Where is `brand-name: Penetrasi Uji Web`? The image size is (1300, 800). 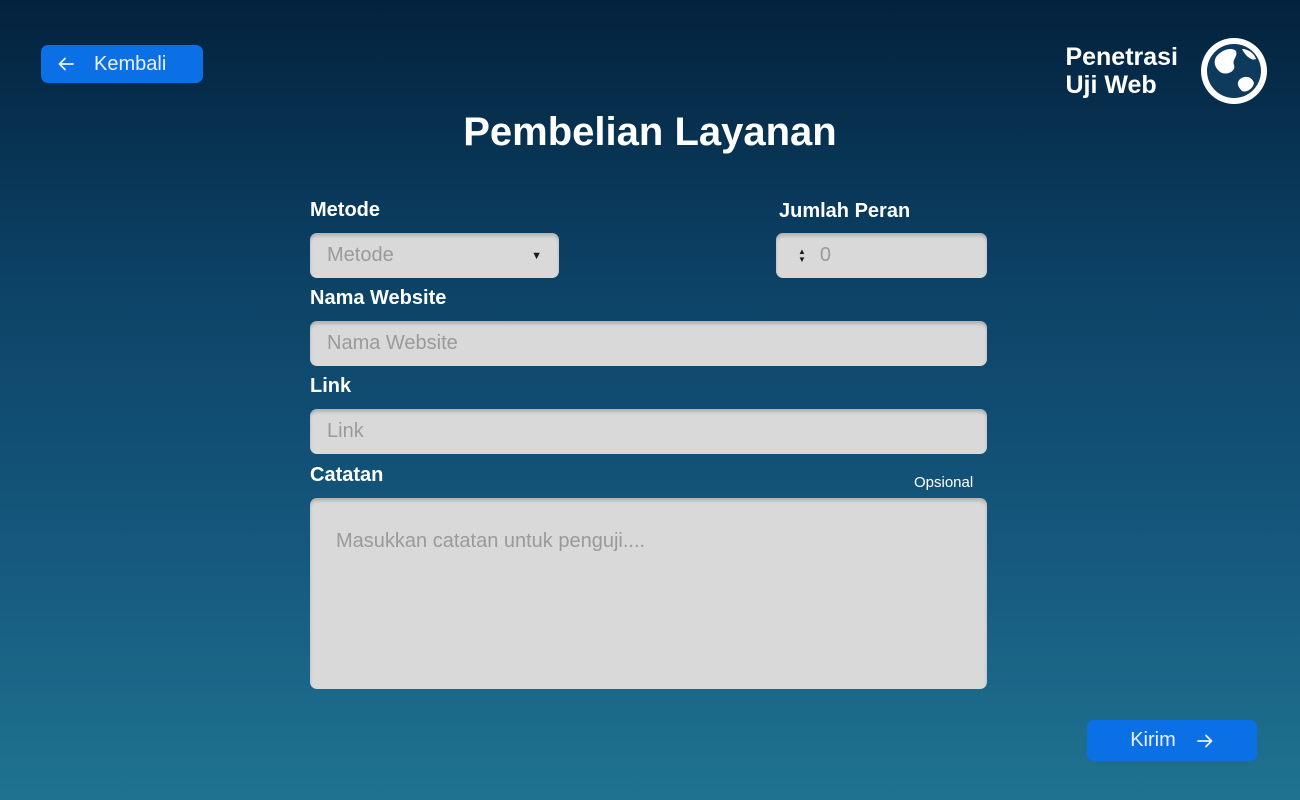 brand-name: Penetrasi Uji Web is located at coordinates (1121, 71).